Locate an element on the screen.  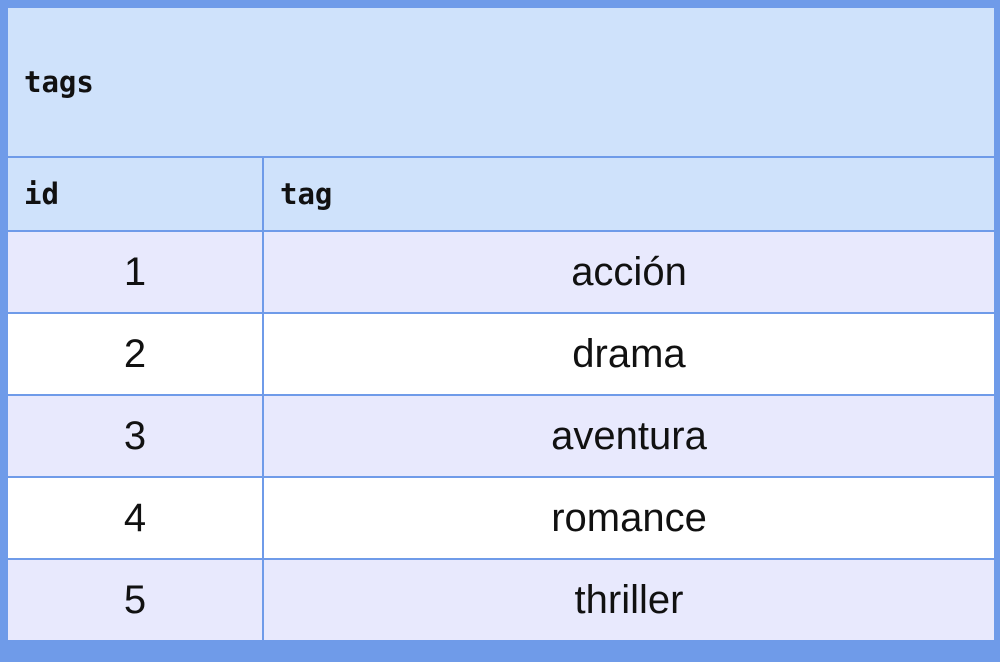
cell-tag: thriller is located at coordinates (629, 600).